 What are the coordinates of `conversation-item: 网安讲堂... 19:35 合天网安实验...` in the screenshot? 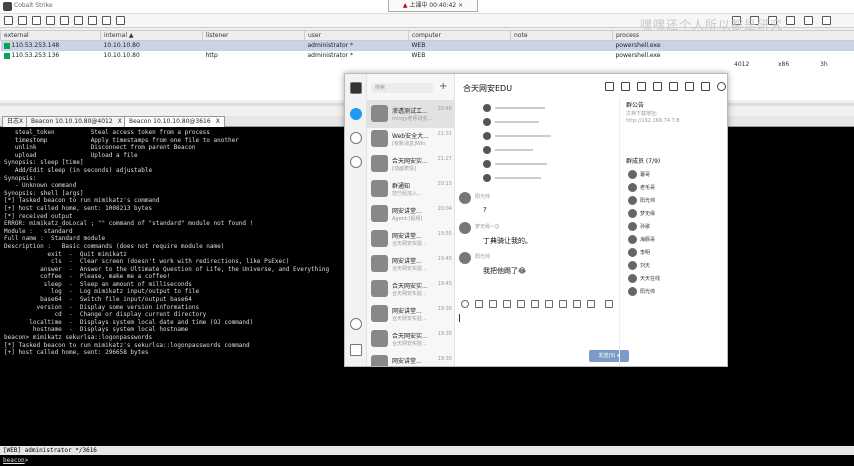 It's located at (411, 314).